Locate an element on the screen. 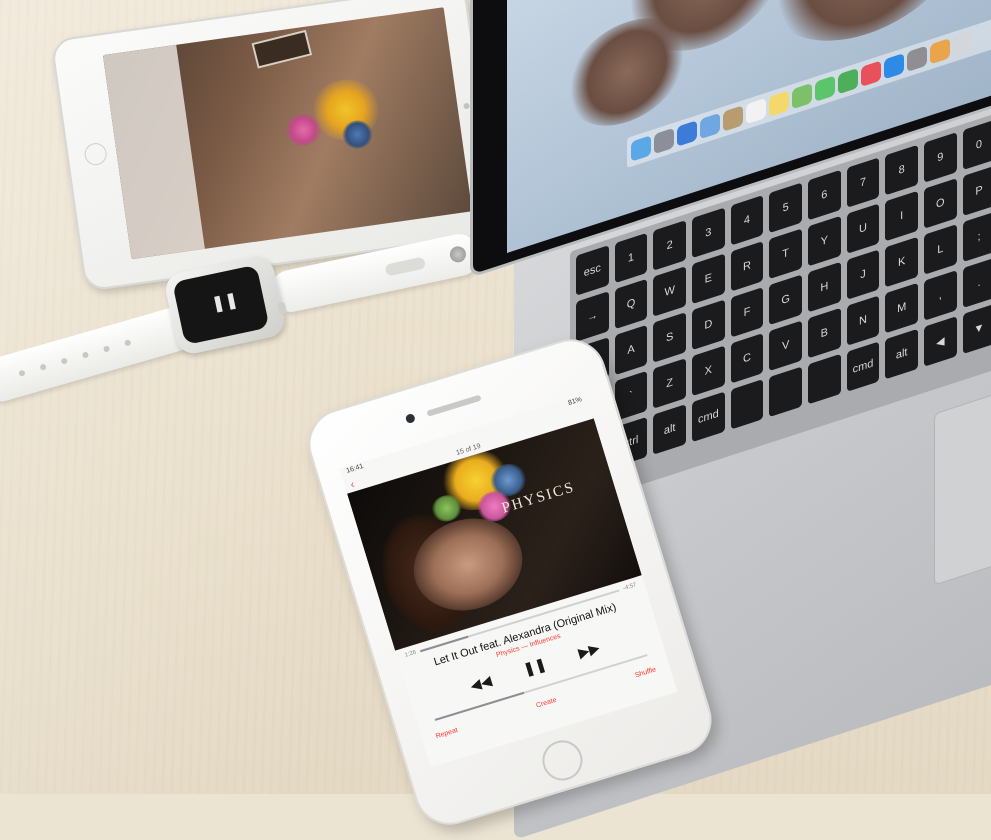 The width and height of the screenshot is (991, 840). watch-screen: ❚❚ is located at coordinates (221, 305).